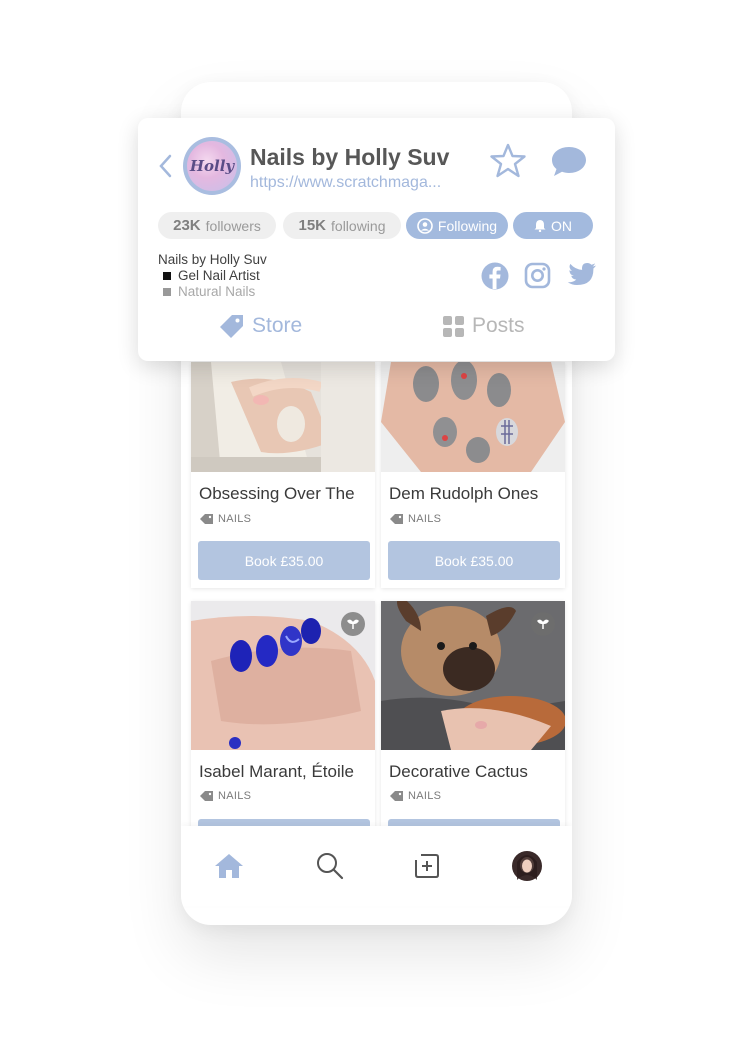  I want to click on profile-name: Nails by Holly Suv, so click(350, 157).